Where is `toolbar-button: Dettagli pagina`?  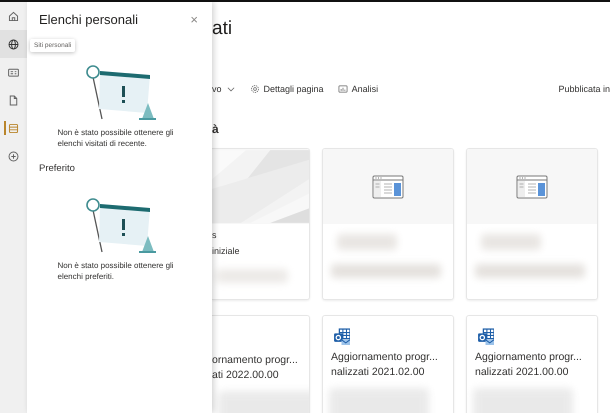
toolbar-button: Dettagli pagina is located at coordinates (287, 89).